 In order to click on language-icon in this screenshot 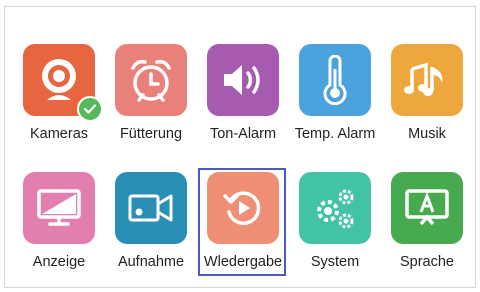, I will do `click(427, 208)`.